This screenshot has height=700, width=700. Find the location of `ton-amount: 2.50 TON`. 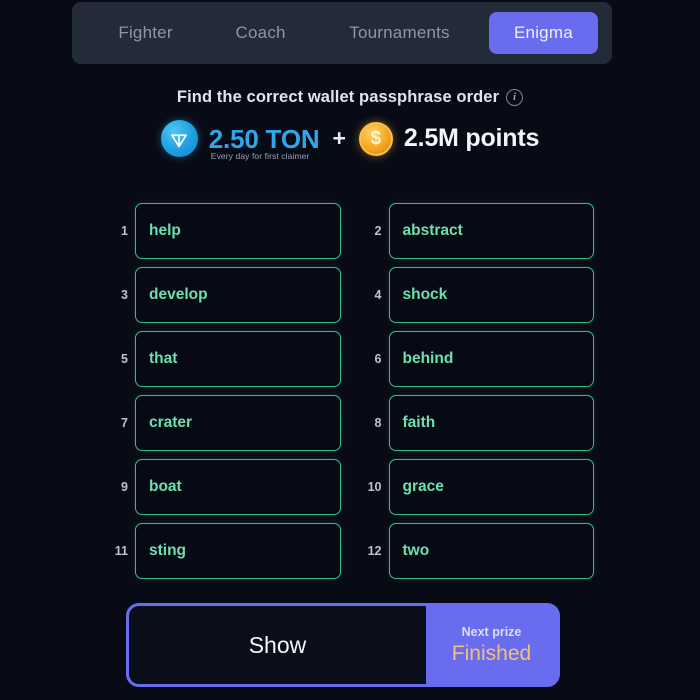

ton-amount: 2.50 TON is located at coordinates (264, 138).